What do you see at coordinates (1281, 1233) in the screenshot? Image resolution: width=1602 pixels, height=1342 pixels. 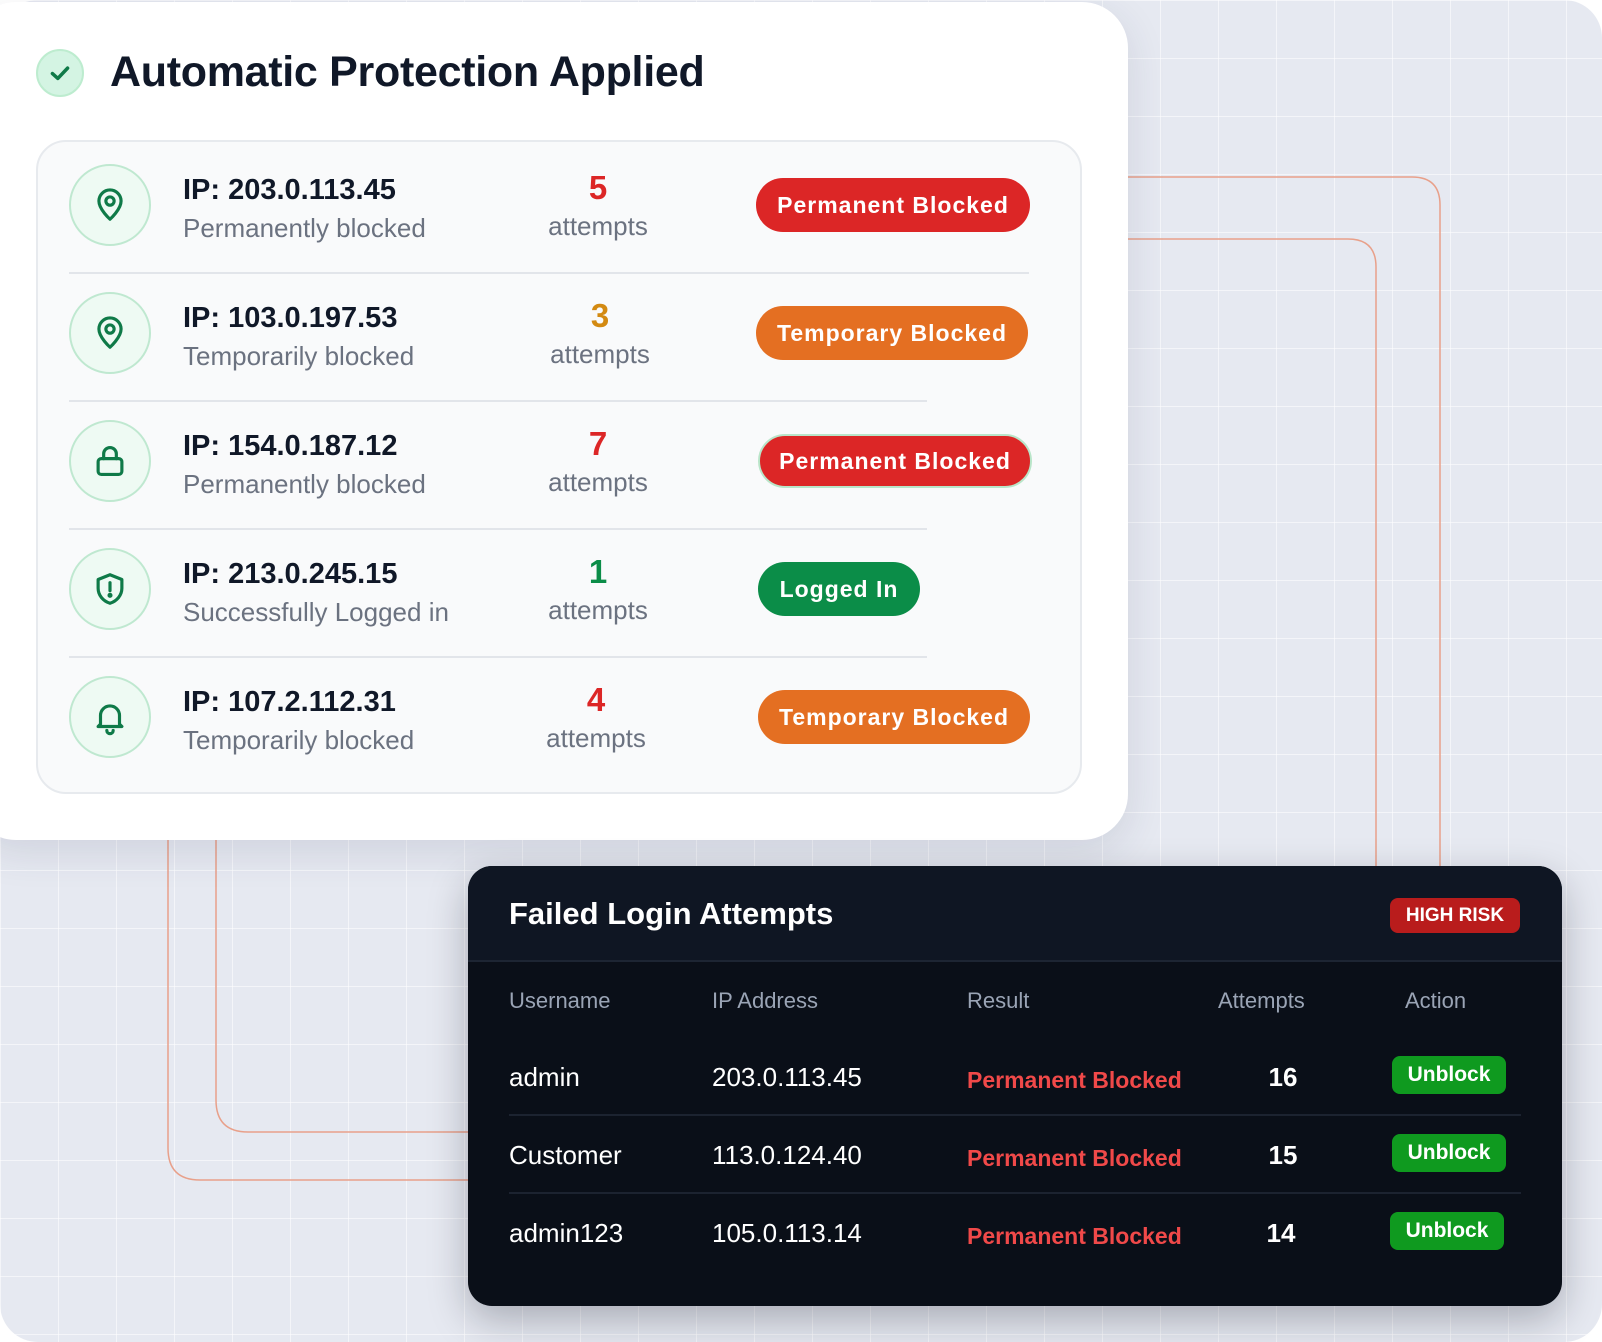 I see `attempts-cell: 14` at bounding box center [1281, 1233].